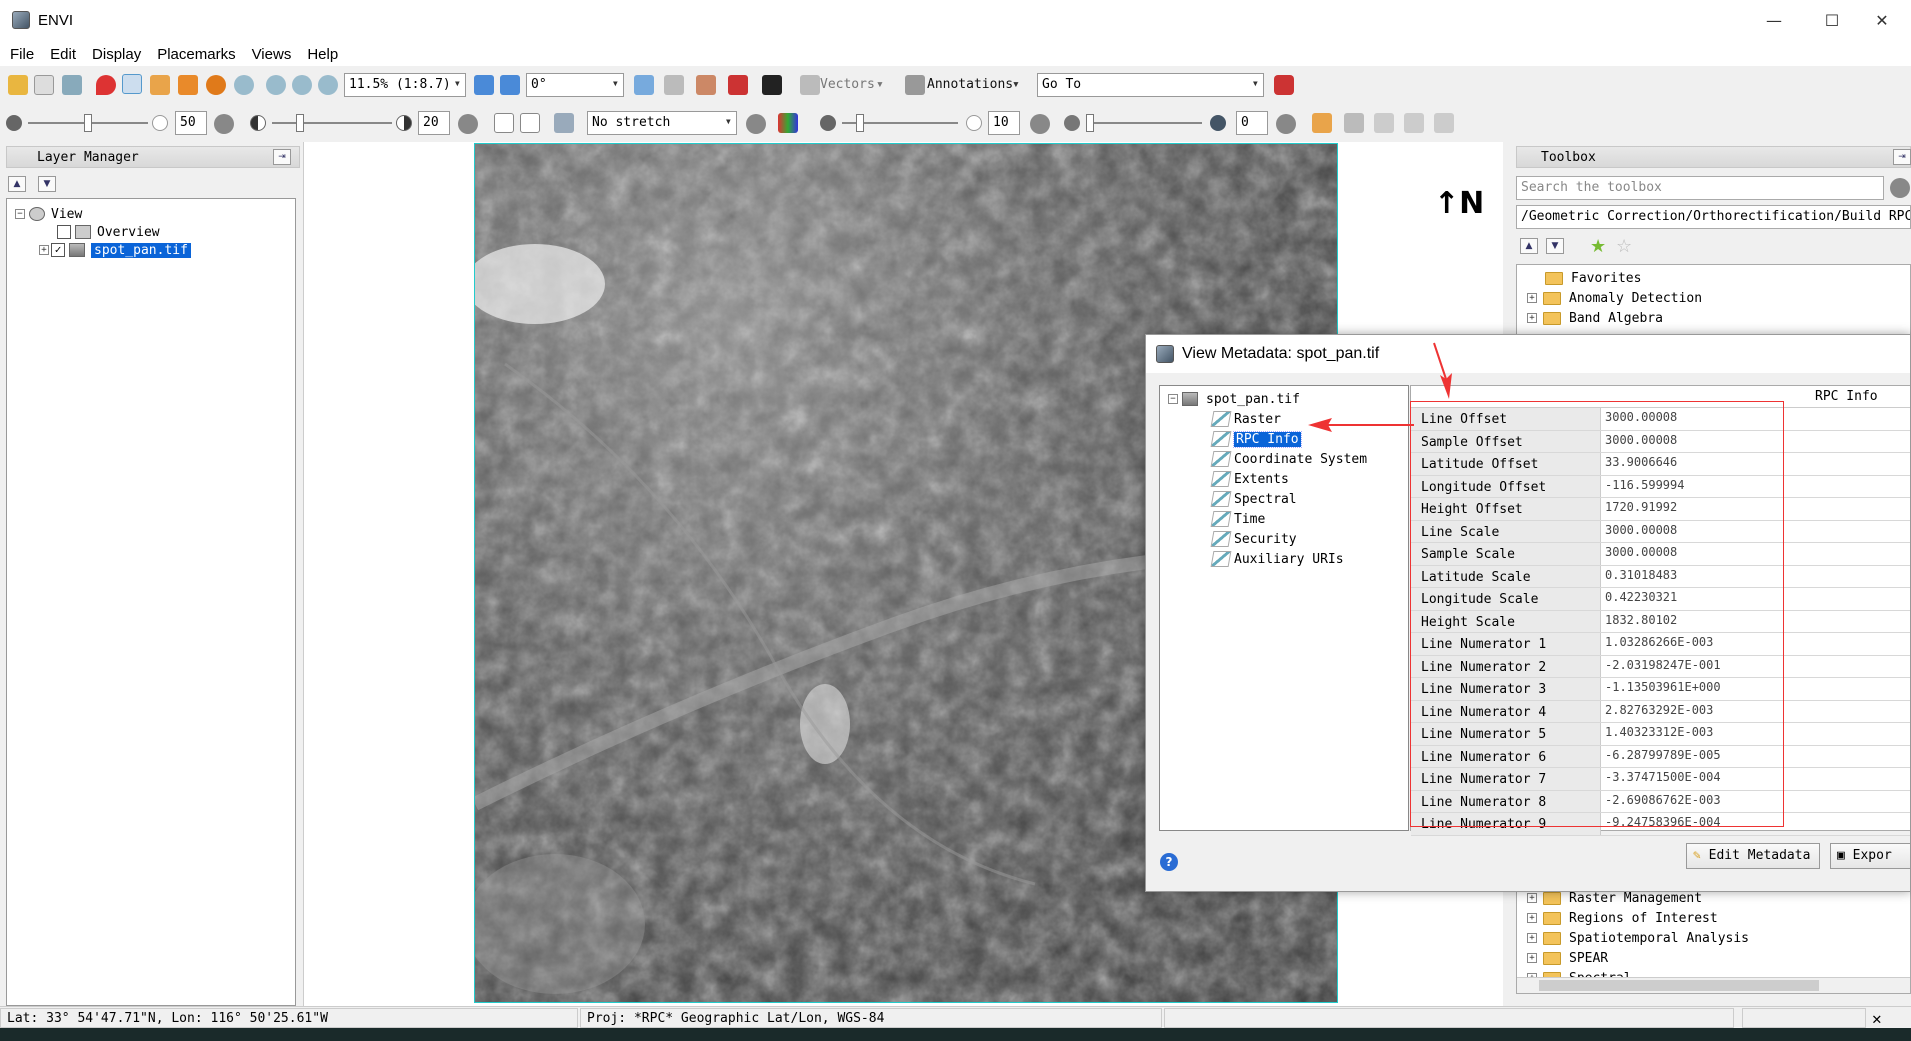  I want to click on flicker-icon, so click(674, 85).